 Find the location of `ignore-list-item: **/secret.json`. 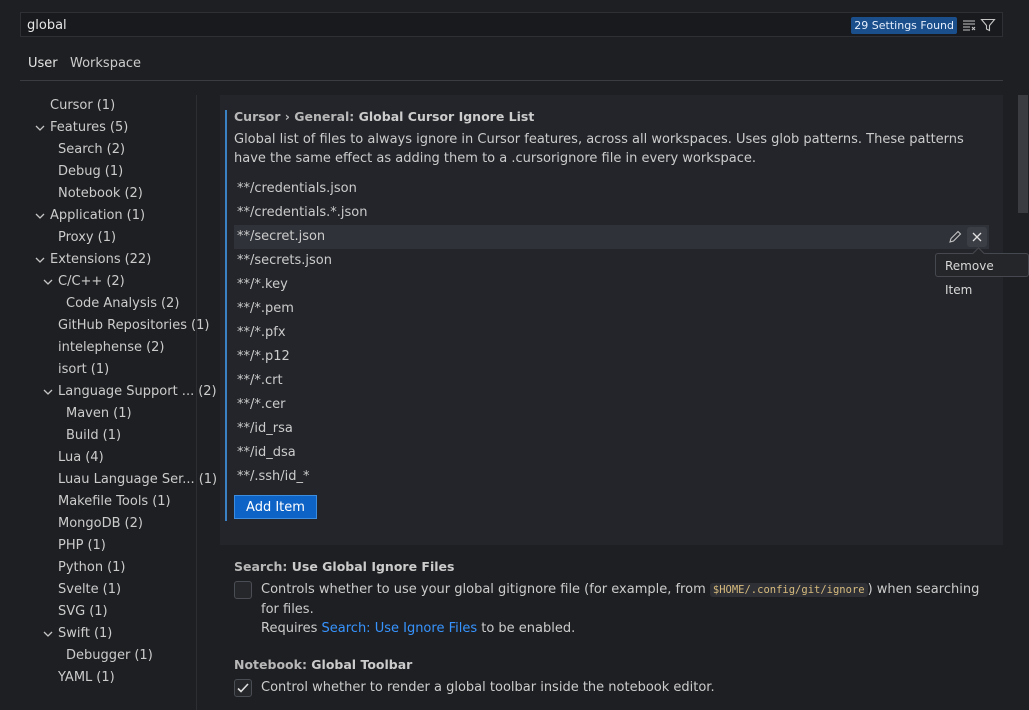

ignore-list-item: **/secret.json is located at coordinates (611, 237).